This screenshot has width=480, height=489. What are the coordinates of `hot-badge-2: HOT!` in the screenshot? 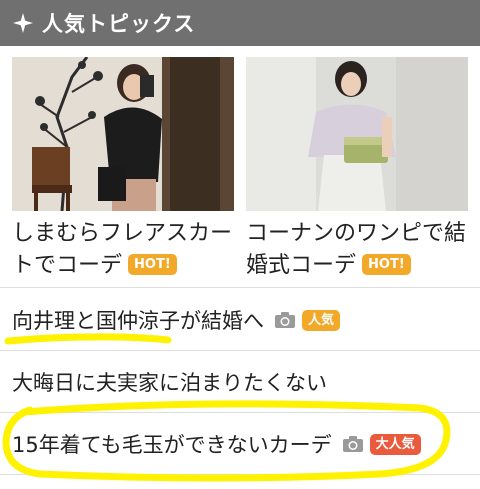 It's located at (386, 264).